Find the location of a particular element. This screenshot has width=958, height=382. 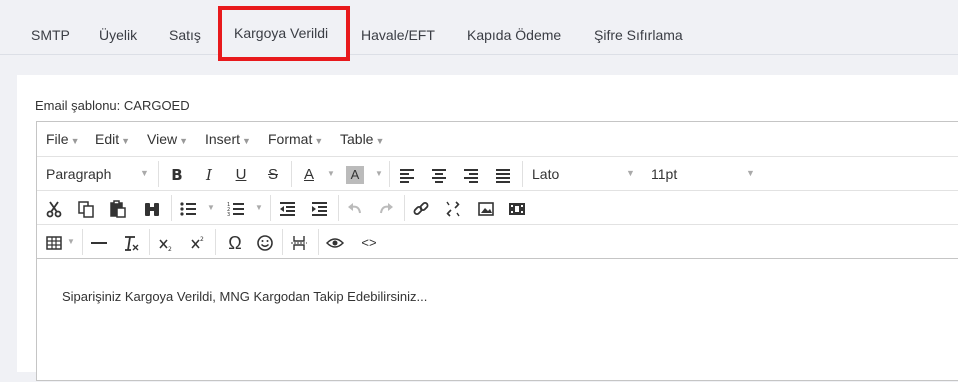

menu-file-label: File is located at coordinates (57, 139).